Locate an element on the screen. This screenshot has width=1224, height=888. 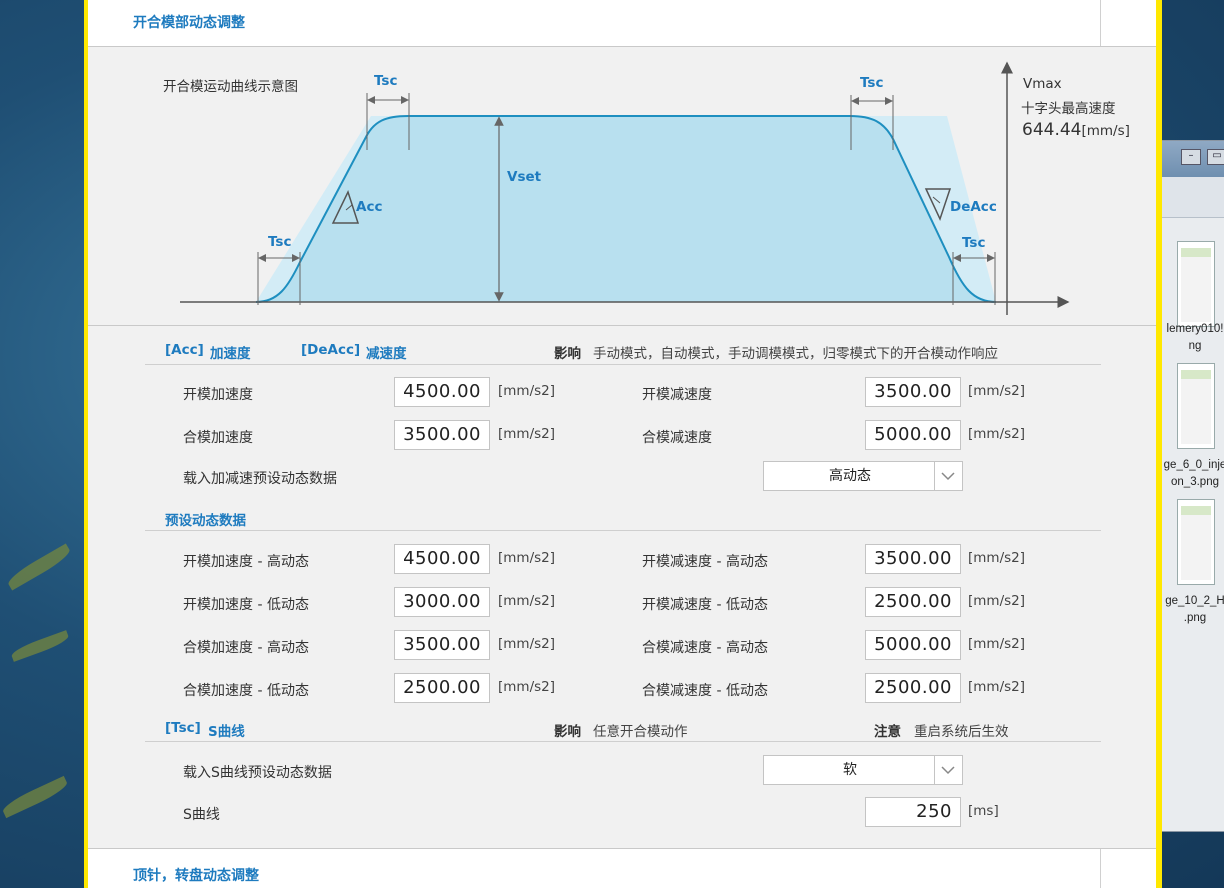
influence-text: 任意开合模动作 is located at coordinates (640, 732).